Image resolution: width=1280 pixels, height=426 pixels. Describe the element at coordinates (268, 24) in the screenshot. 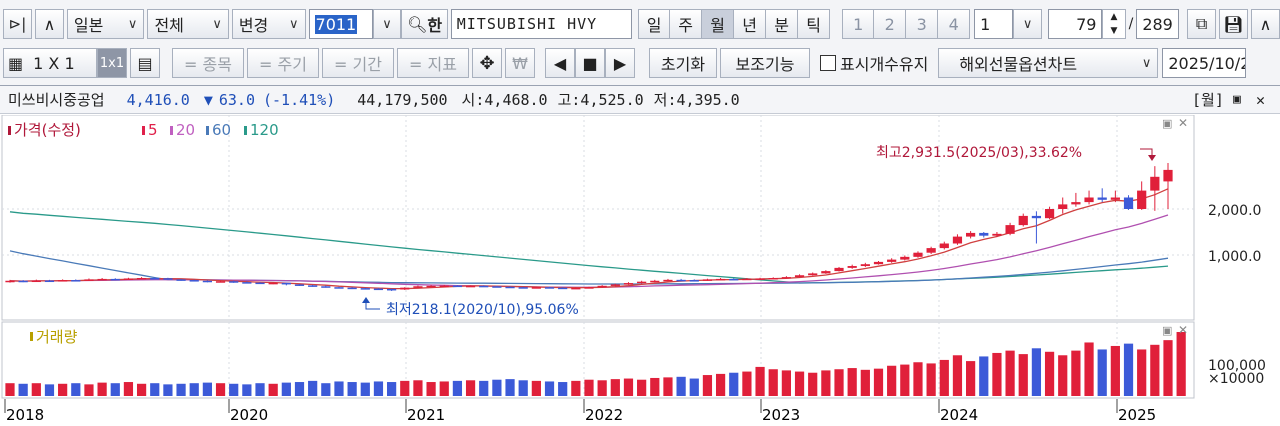

I see `change-select: 변경 ∨` at that location.